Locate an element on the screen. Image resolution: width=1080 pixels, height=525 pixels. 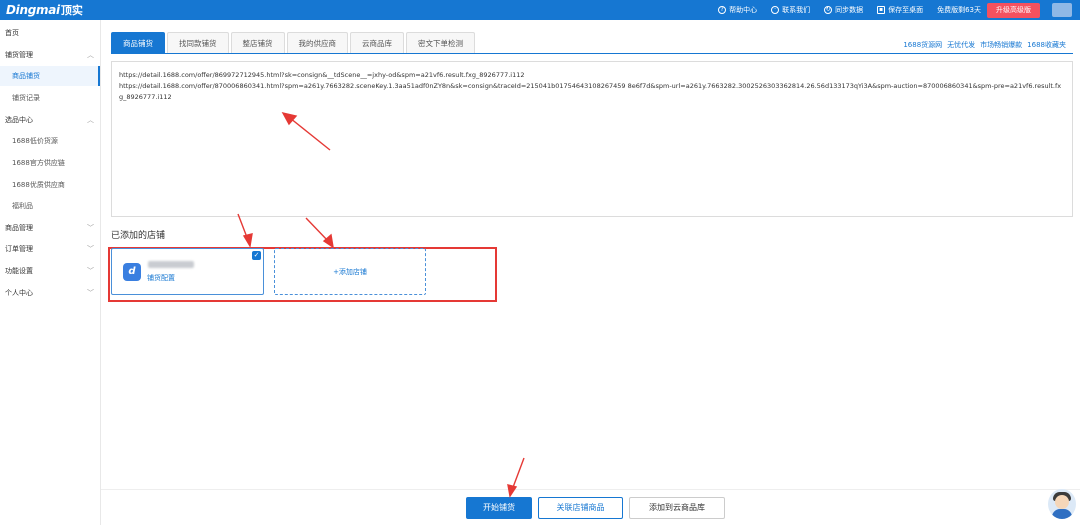
sidebar-item-welfare: 福利品 is located at coordinates (50, 206).